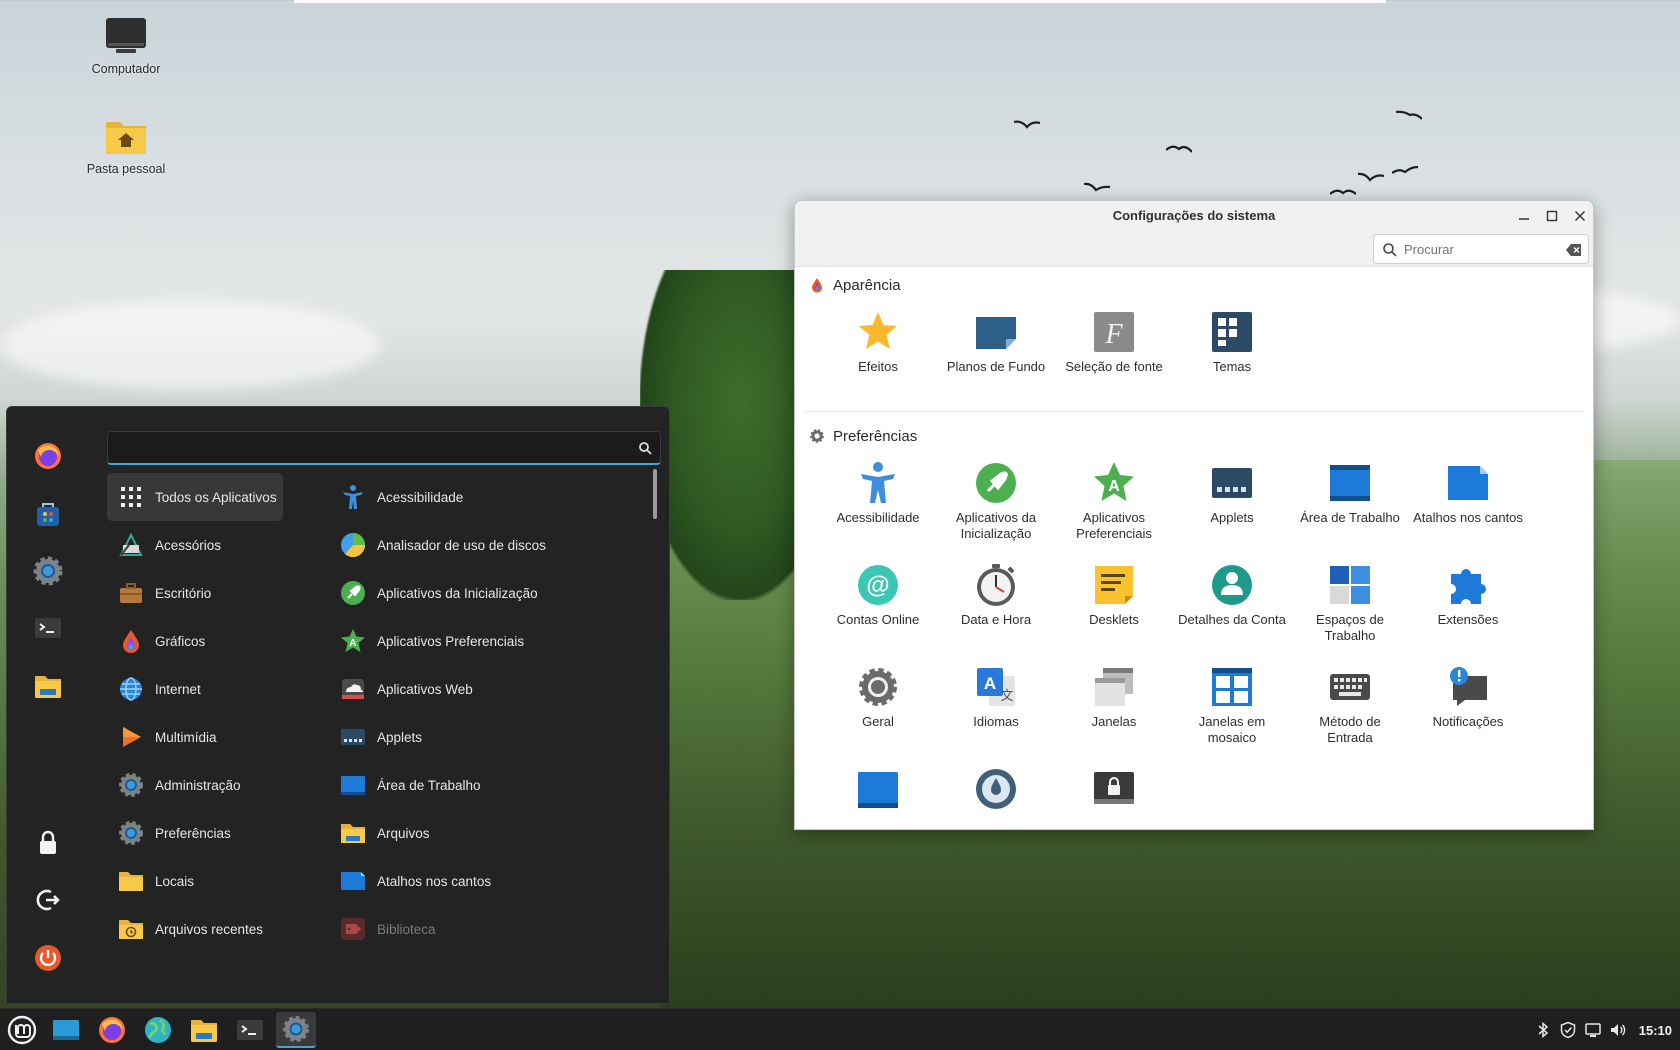  Describe the element at coordinates (1552, 216) in the screenshot. I see `maximize-icon` at that location.